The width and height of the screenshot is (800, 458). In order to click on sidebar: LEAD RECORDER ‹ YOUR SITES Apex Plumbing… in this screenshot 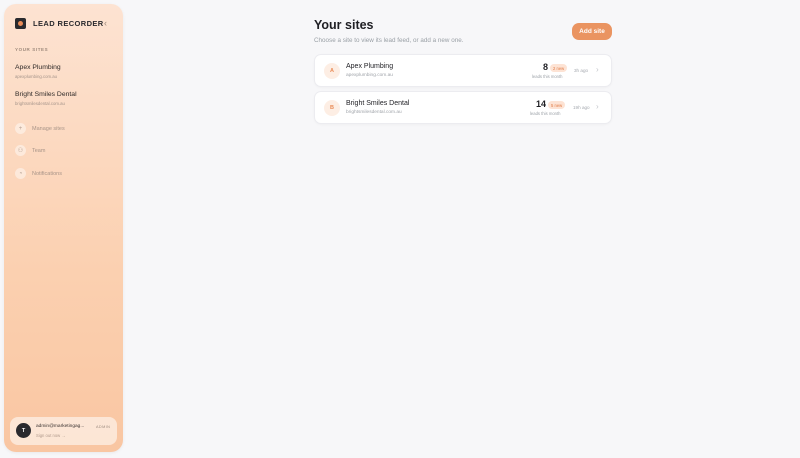, I will do `click(63, 228)`.